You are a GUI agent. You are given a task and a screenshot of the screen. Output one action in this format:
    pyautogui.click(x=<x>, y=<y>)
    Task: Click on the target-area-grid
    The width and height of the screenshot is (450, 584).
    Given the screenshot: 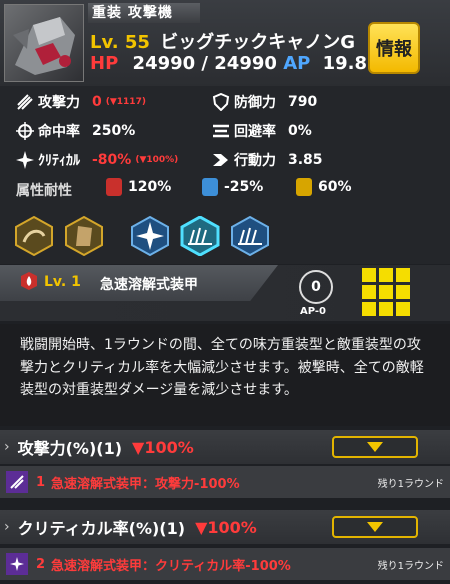 What is the action you would take?
    pyautogui.click(x=386, y=292)
    